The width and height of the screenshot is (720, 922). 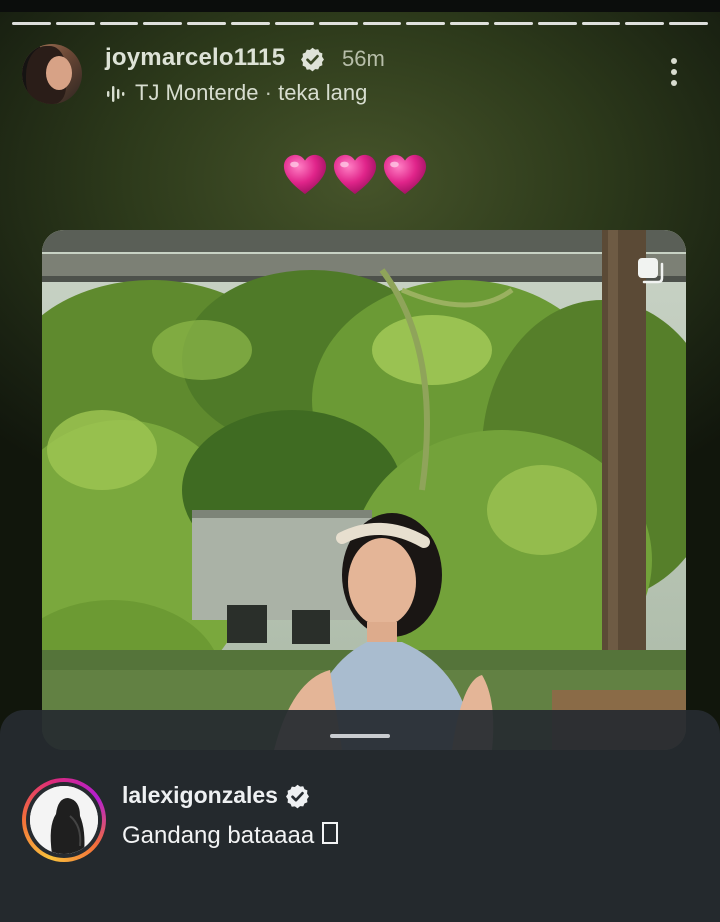 I want to click on comment-body: Gandang bataaaa, so click(x=218, y=835).